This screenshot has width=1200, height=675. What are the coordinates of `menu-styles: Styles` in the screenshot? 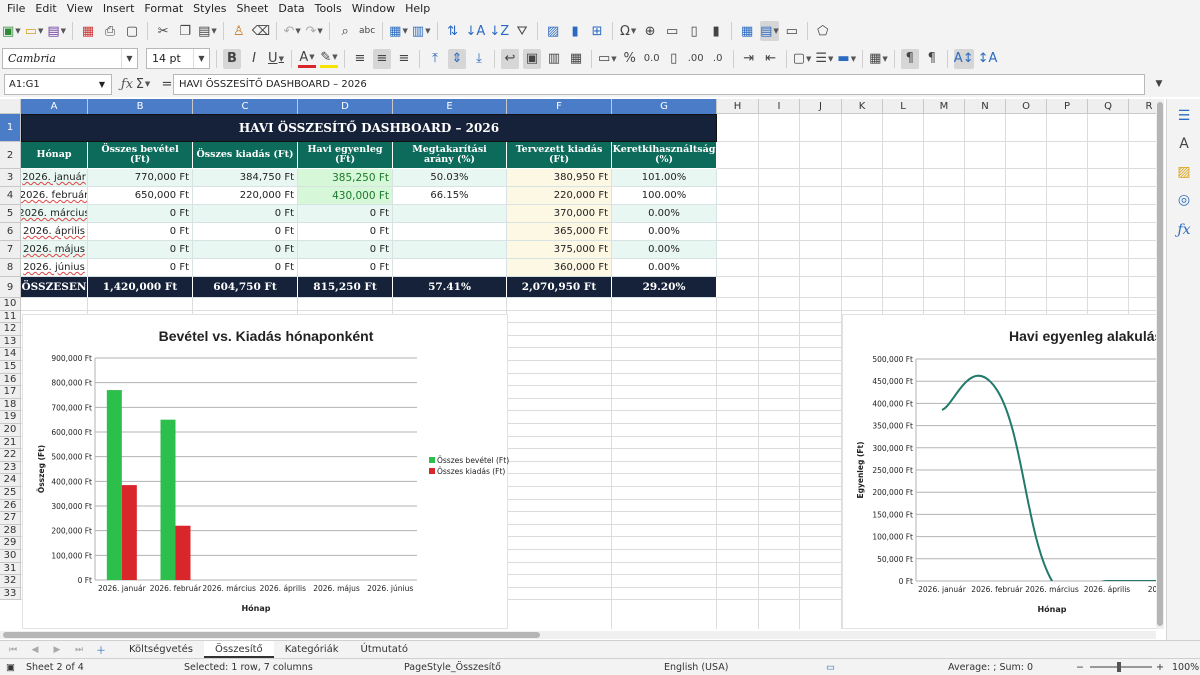 It's located at (211, 8).